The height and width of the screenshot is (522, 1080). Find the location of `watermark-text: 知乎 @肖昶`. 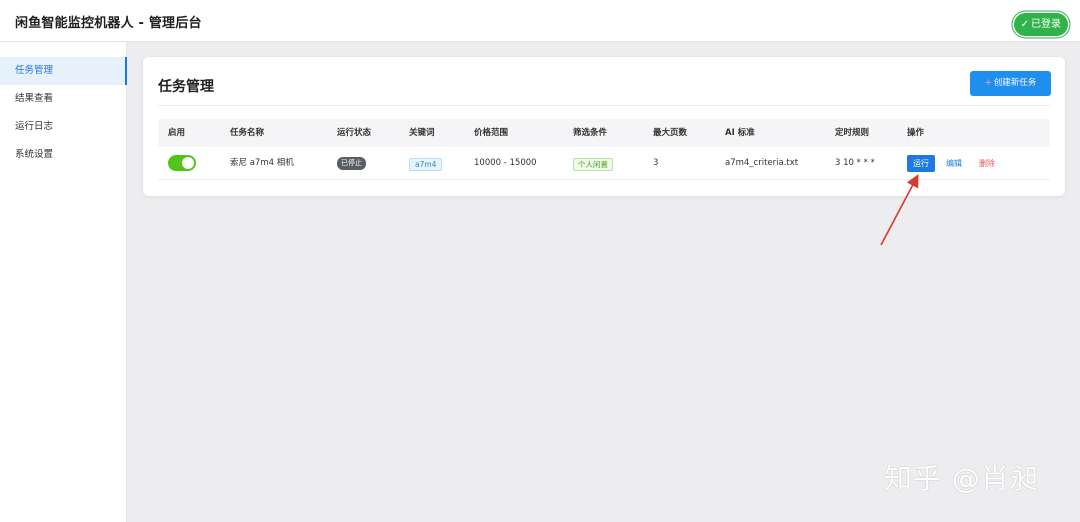

watermark-text: 知乎 @肖昶 is located at coordinates (961, 478).